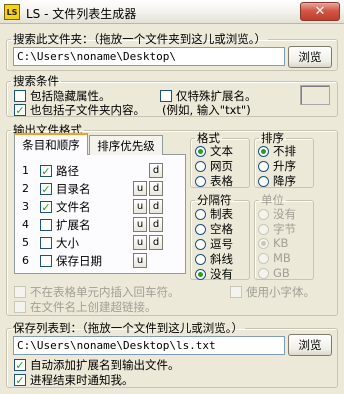  I want to click on include-subfolders-checkbox: ✓ 也包括子文件夹内容。, so click(79, 110).